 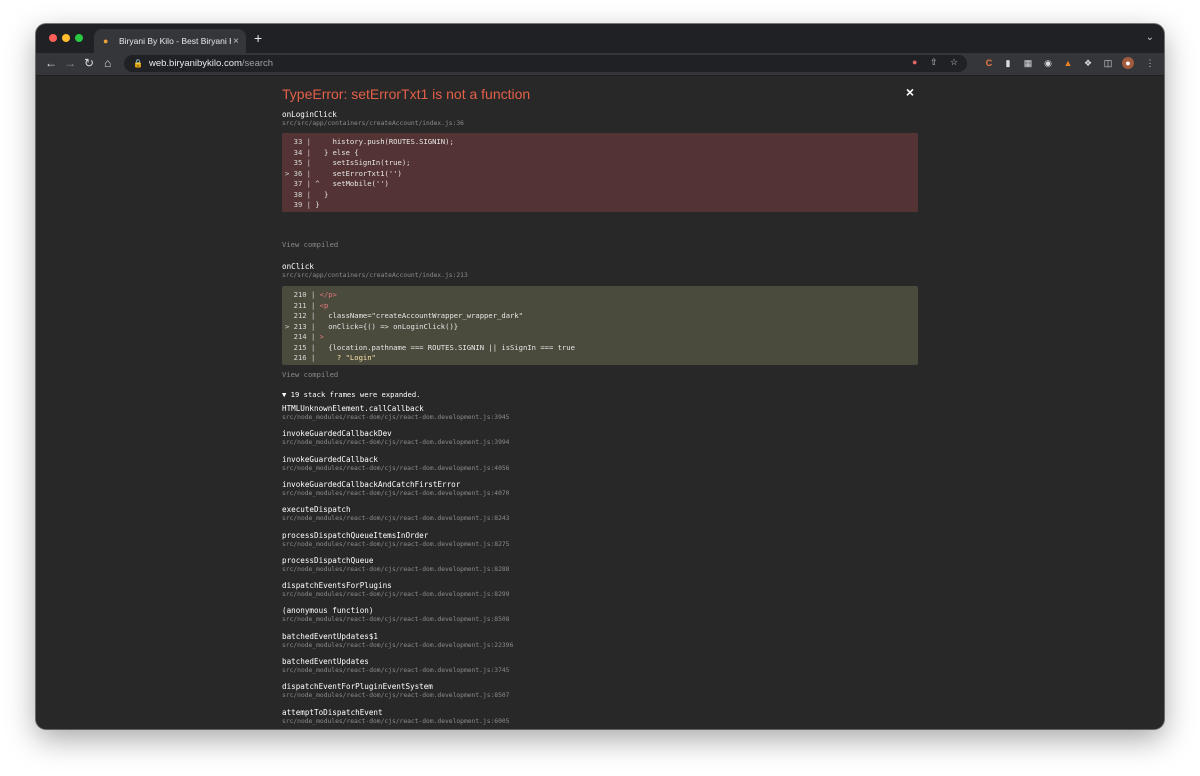 I want to click on tab-close-icon: ×, so click(x=236, y=41).